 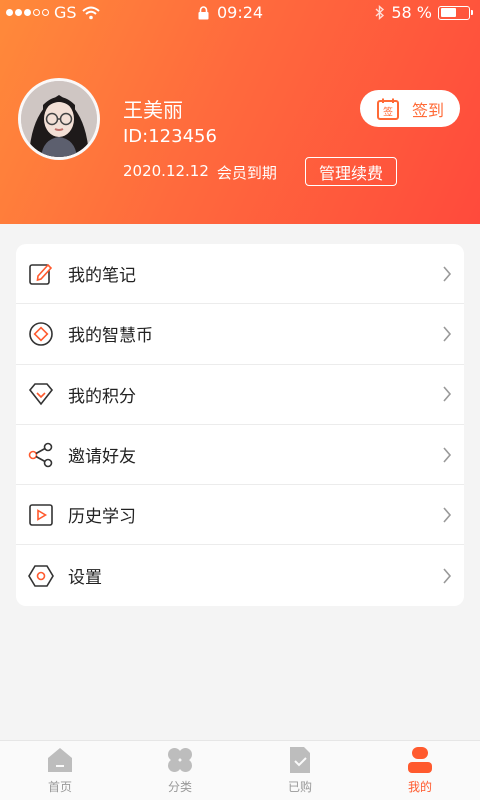 What do you see at coordinates (420, 760) in the screenshot?
I see `profile-icon` at bounding box center [420, 760].